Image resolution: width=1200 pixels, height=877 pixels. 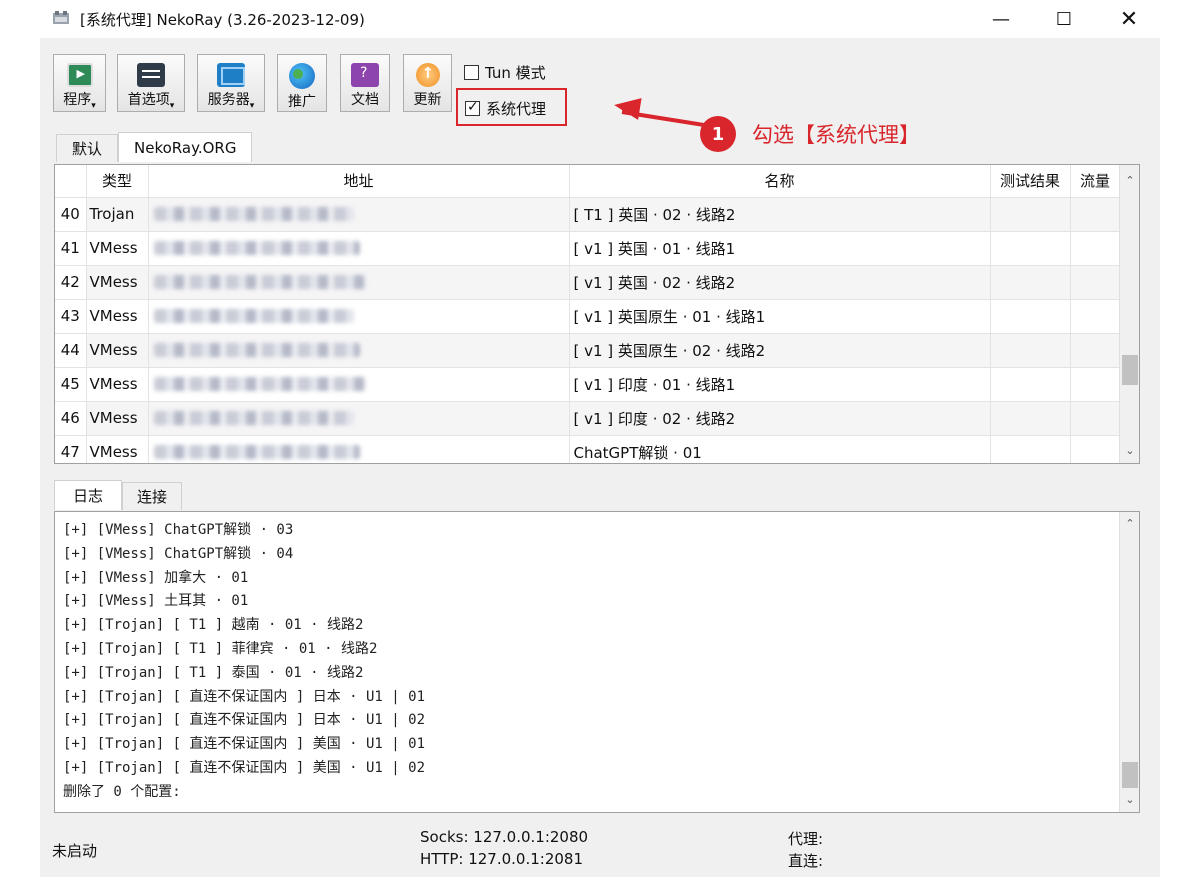 What do you see at coordinates (1030, 181) in the screenshot?
I see `header-test-result: 测试结果` at bounding box center [1030, 181].